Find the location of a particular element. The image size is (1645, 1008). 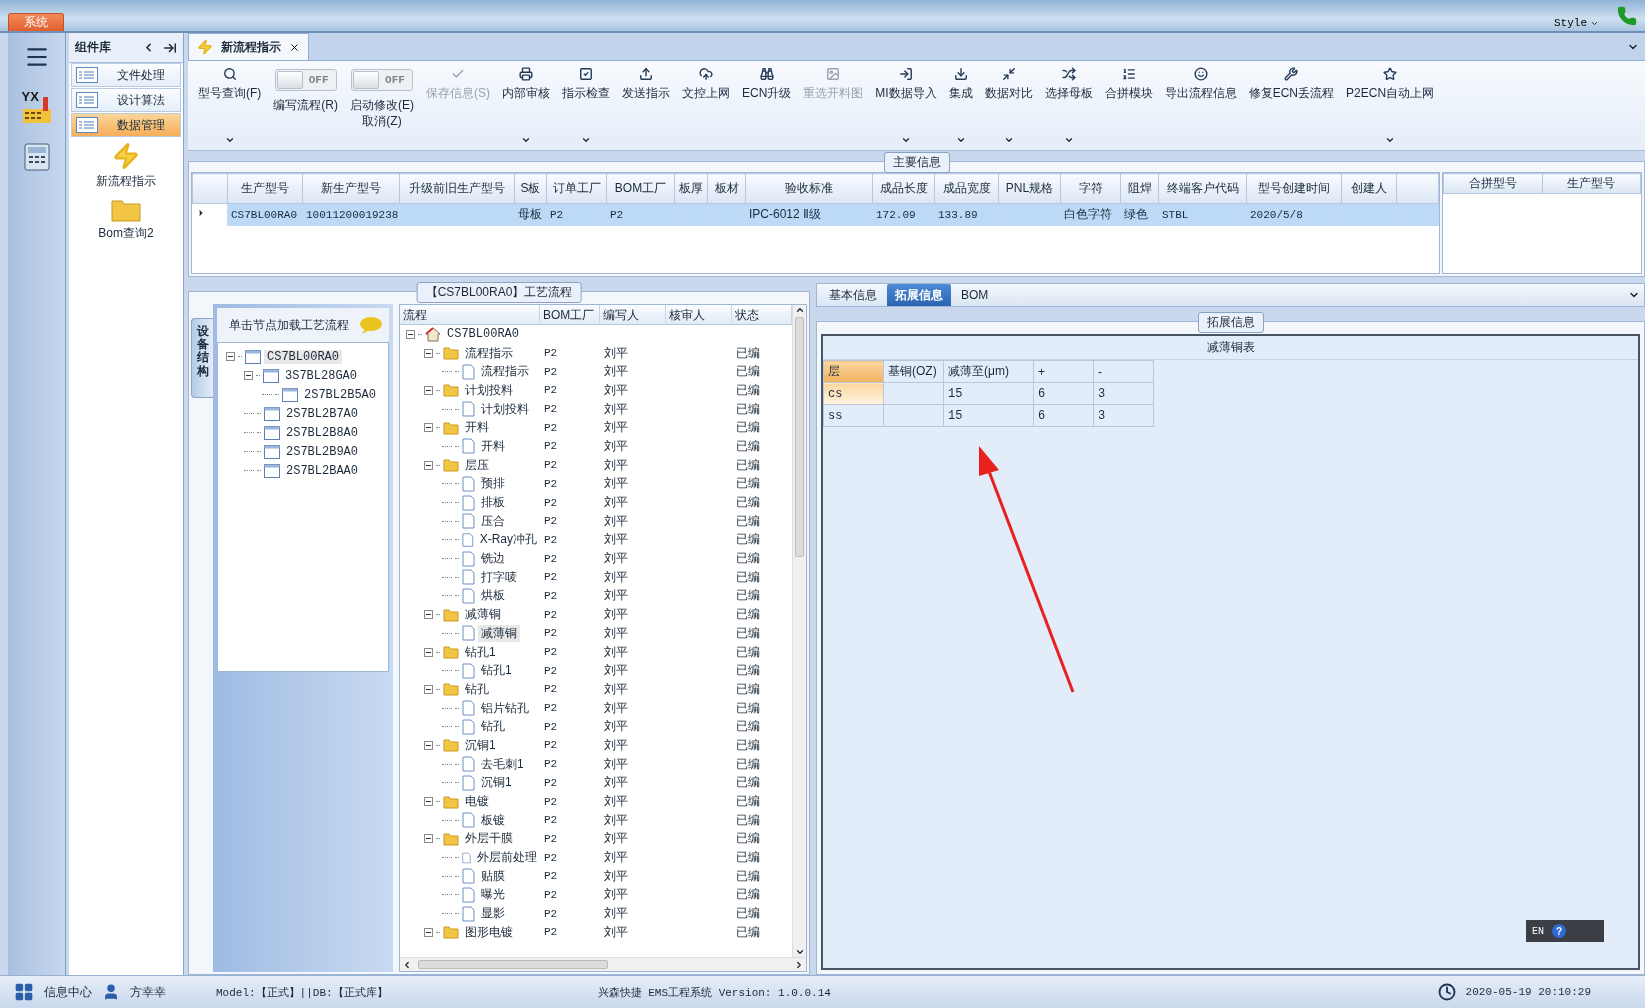

tree-node: 曝光 is located at coordinates (493, 895).